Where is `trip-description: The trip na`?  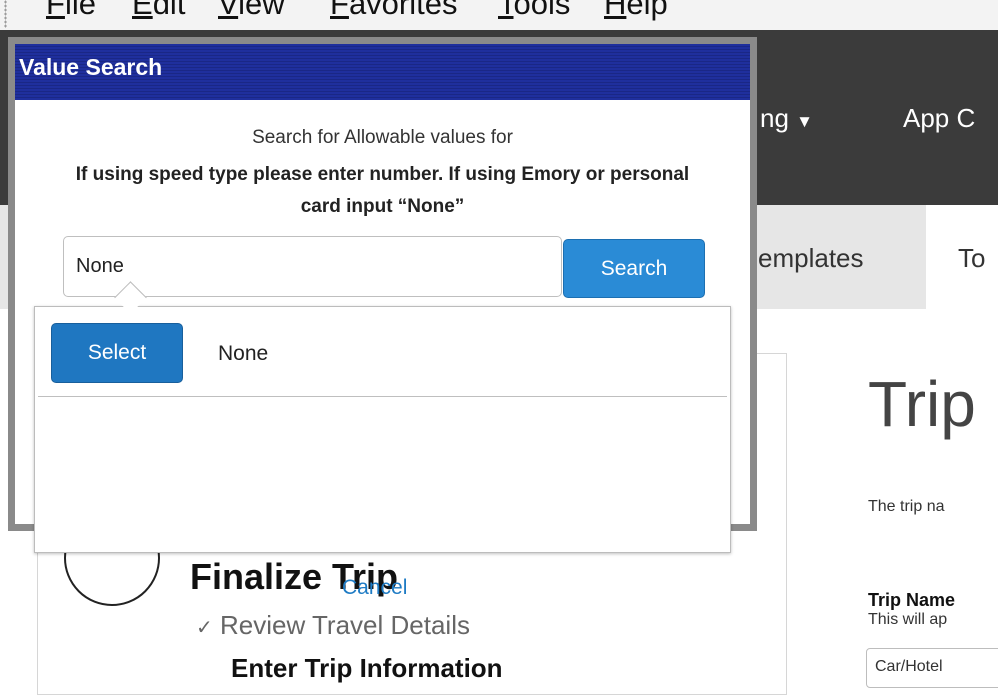
trip-description: The trip na is located at coordinates (906, 506).